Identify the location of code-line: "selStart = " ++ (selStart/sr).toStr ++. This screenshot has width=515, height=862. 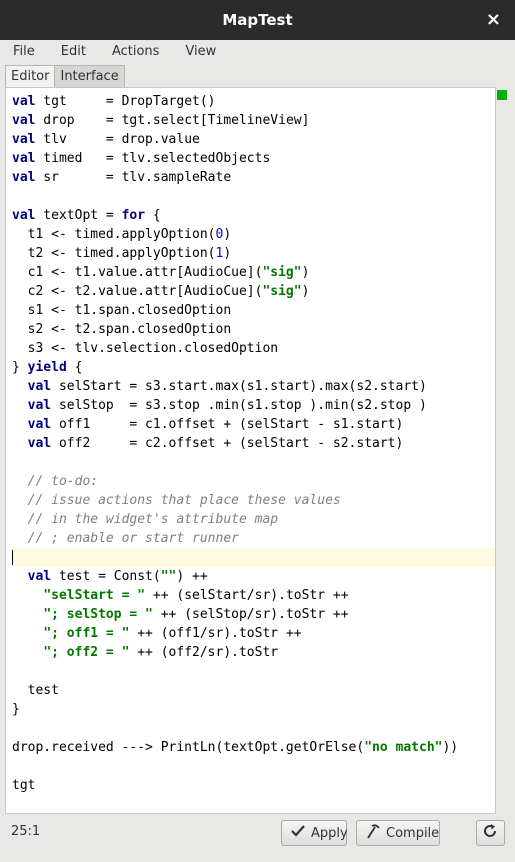
(253, 595).